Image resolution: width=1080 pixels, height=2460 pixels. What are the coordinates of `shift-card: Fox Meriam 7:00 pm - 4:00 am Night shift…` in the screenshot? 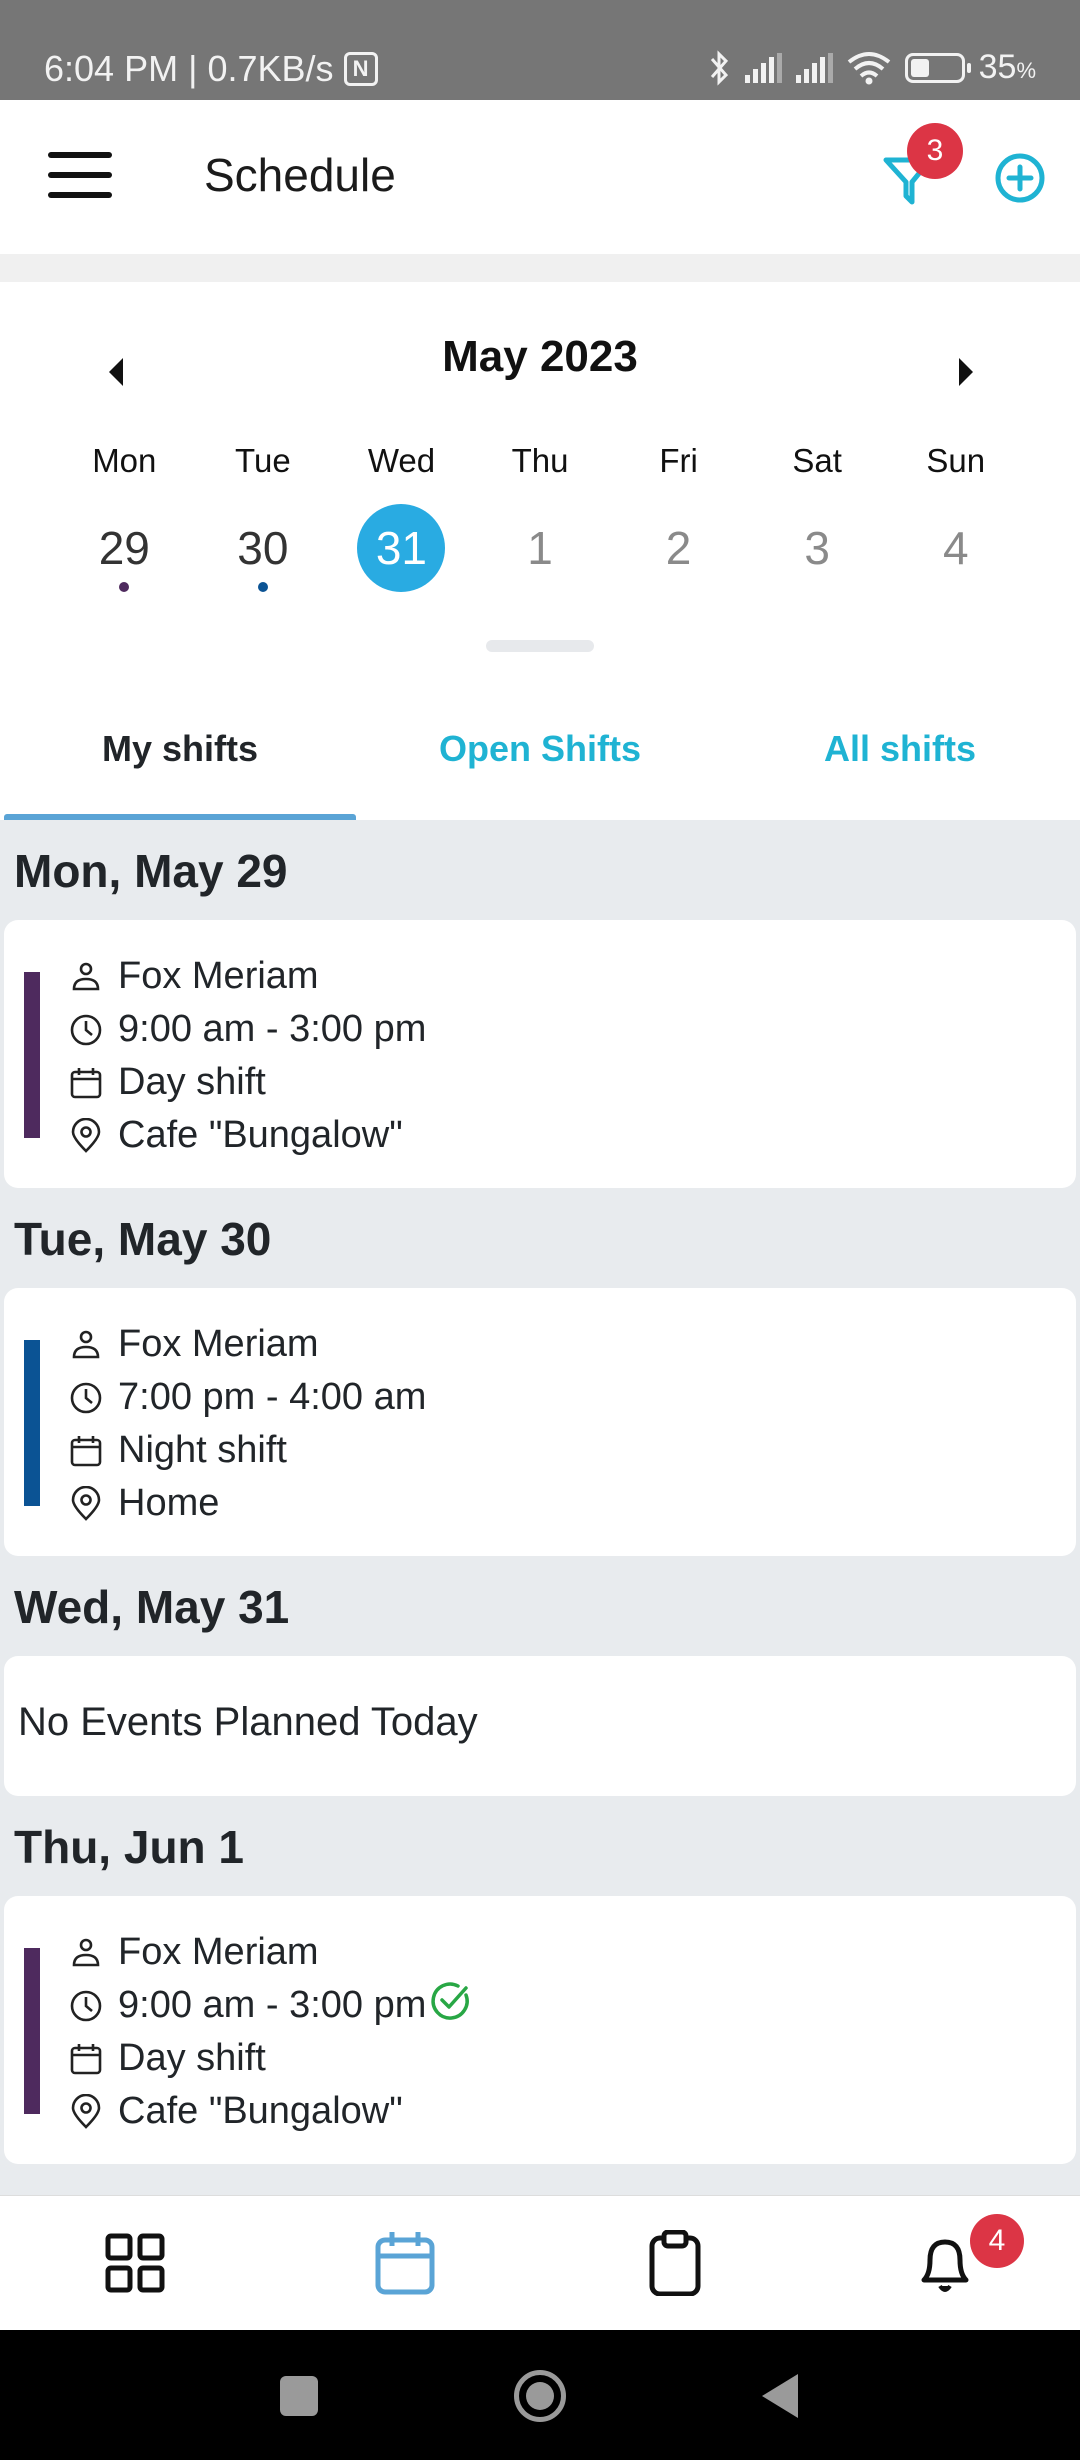 It's located at (540, 1422).